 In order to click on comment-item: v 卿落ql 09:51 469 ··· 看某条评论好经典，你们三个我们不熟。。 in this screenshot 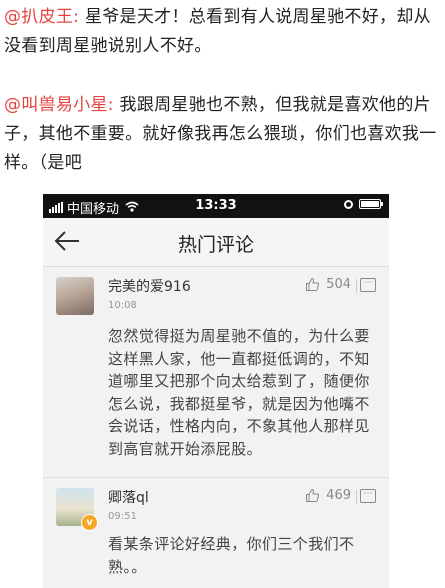, I will do `click(216, 533)`.